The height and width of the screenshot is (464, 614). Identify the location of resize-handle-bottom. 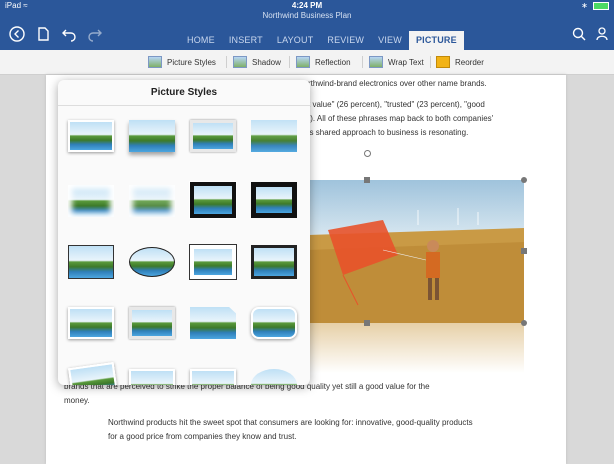
(367, 323).